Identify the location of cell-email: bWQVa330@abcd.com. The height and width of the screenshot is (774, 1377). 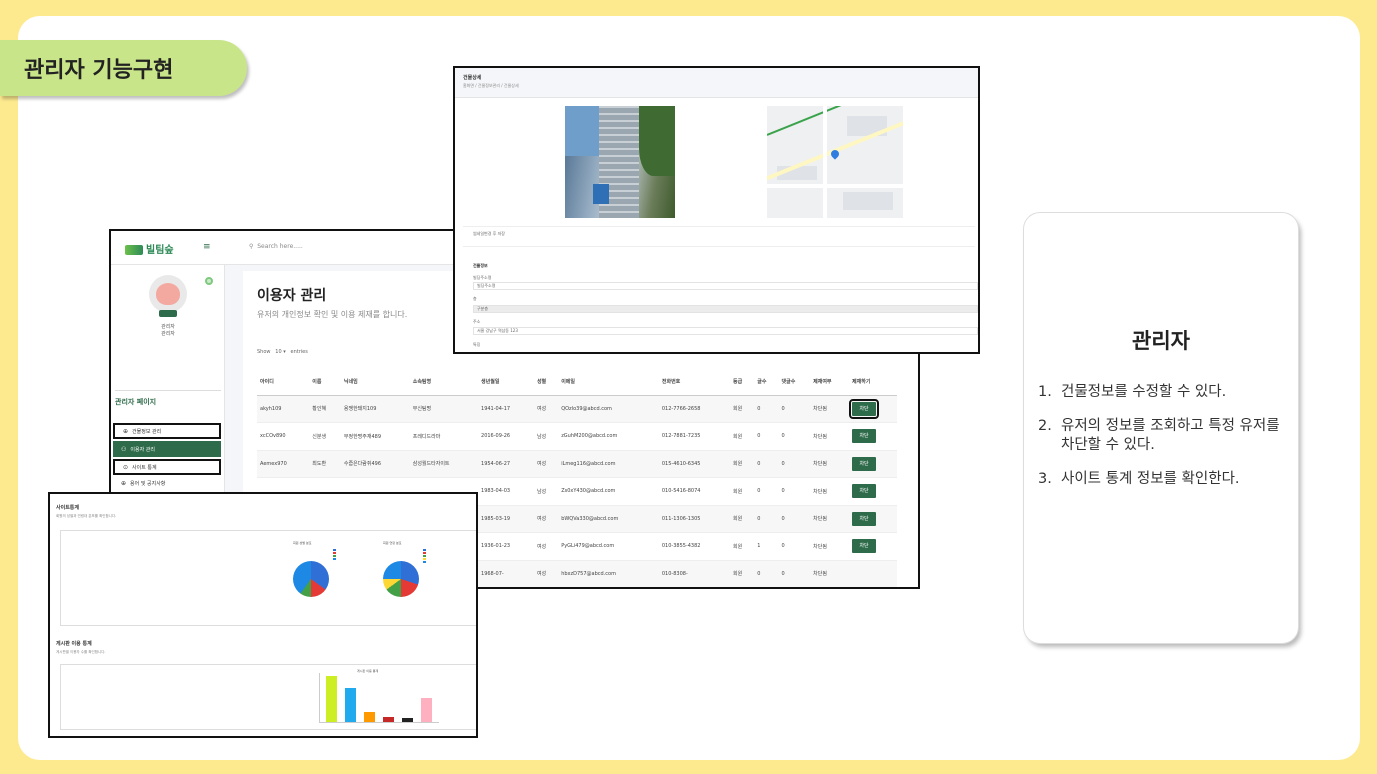
(608, 519).